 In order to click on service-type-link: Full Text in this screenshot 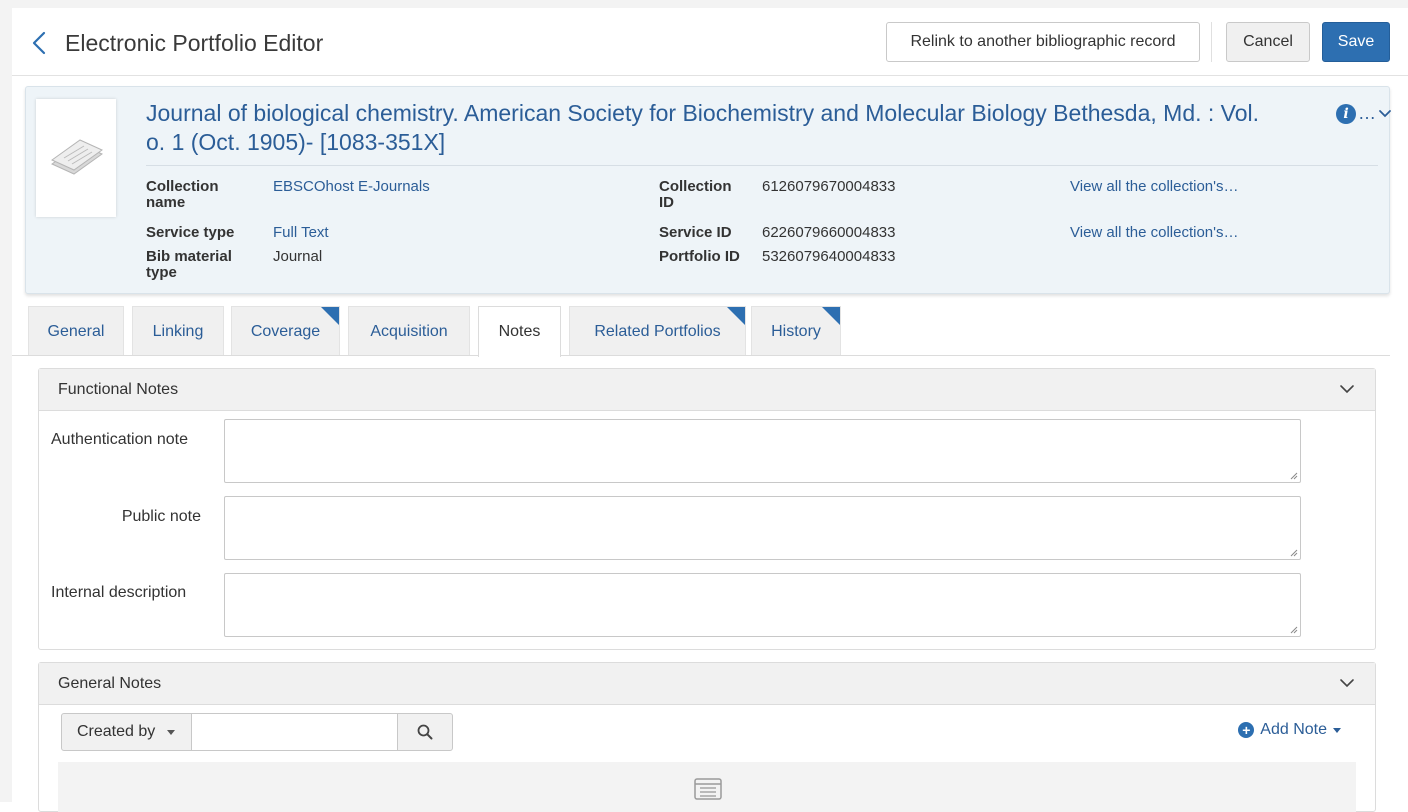, I will do `click(301, 233)`.